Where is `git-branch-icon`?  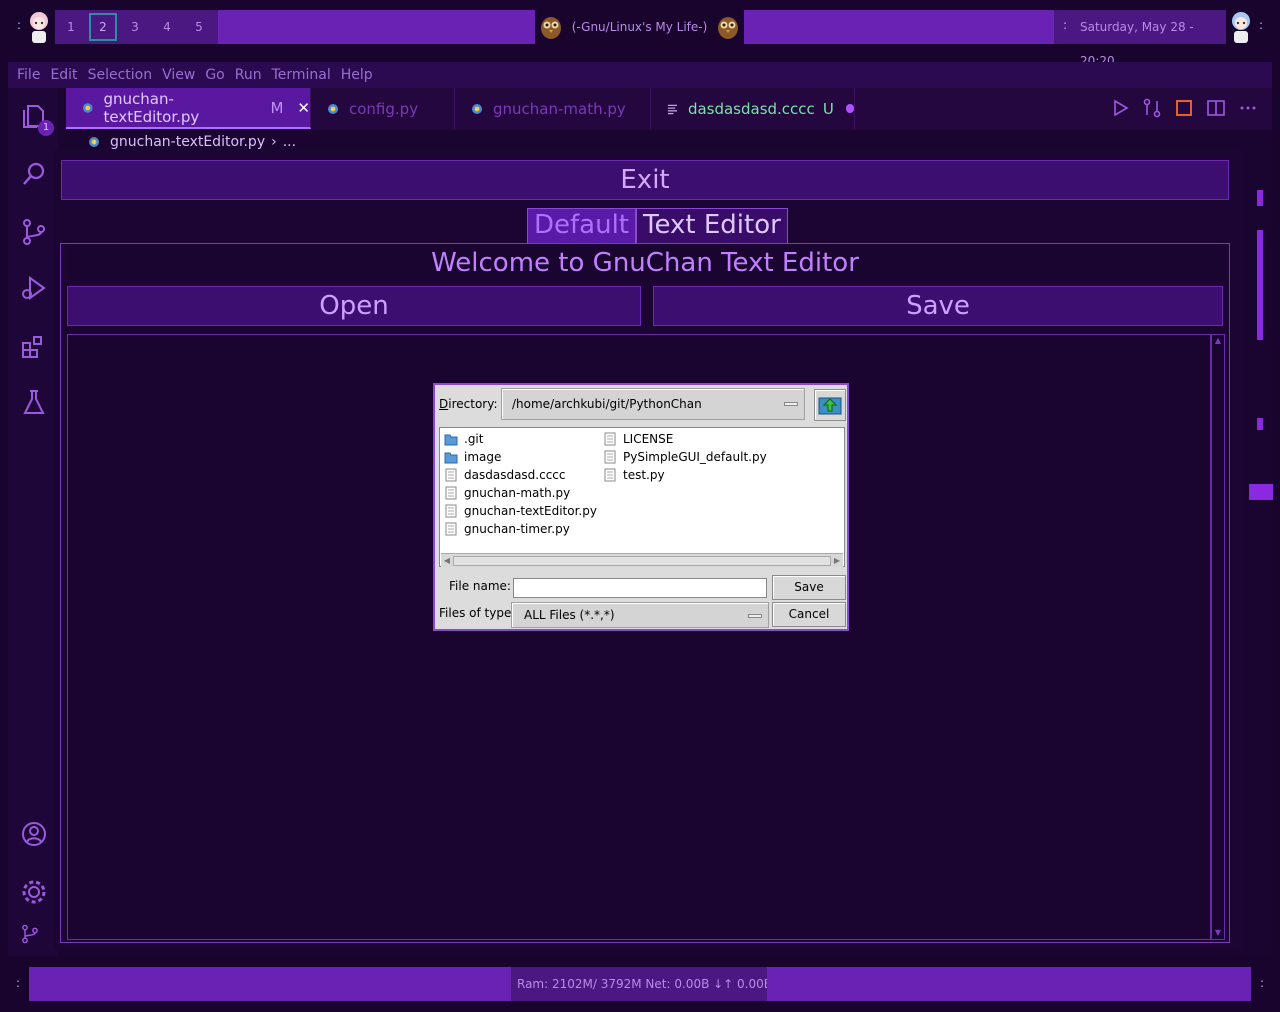
git-branch-icon is located at coordinates (30, 934).